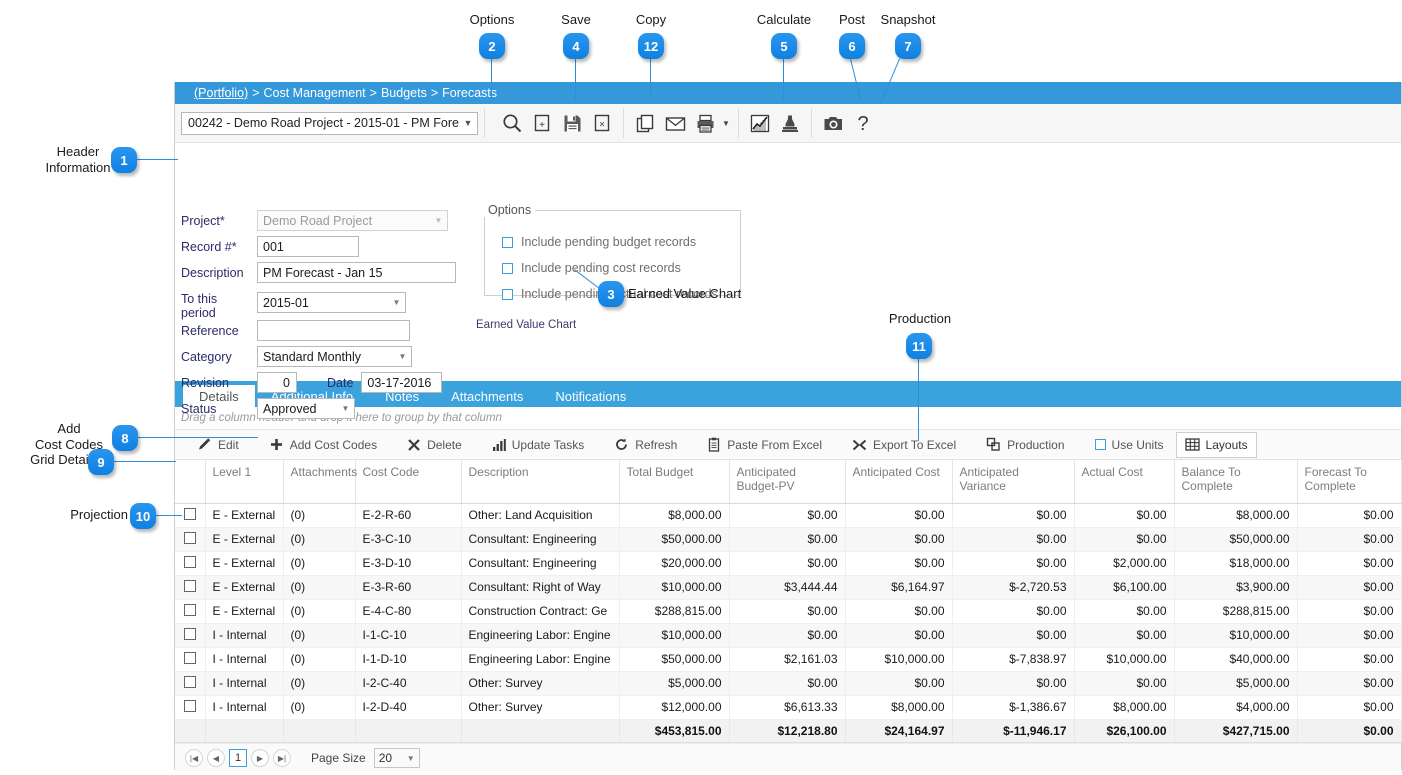 This screenshot has width=1402, height=775. Describe the element at coordinates (645, 445) in the screenshot. I see `refresh-button: Refresh` at that location.